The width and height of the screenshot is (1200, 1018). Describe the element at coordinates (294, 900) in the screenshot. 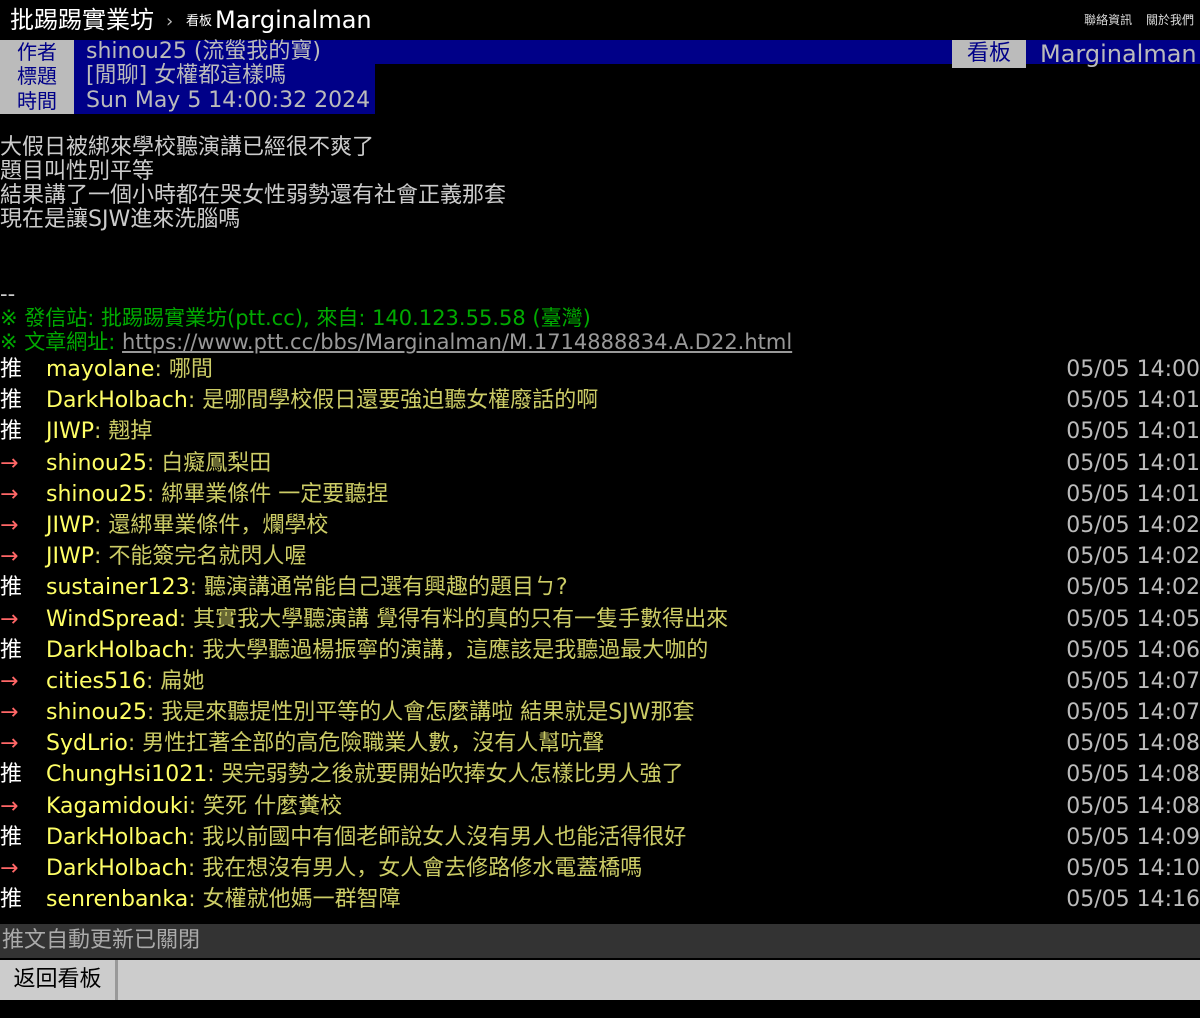

I see `push-content: : 女權就他媽一群智障` at that location.